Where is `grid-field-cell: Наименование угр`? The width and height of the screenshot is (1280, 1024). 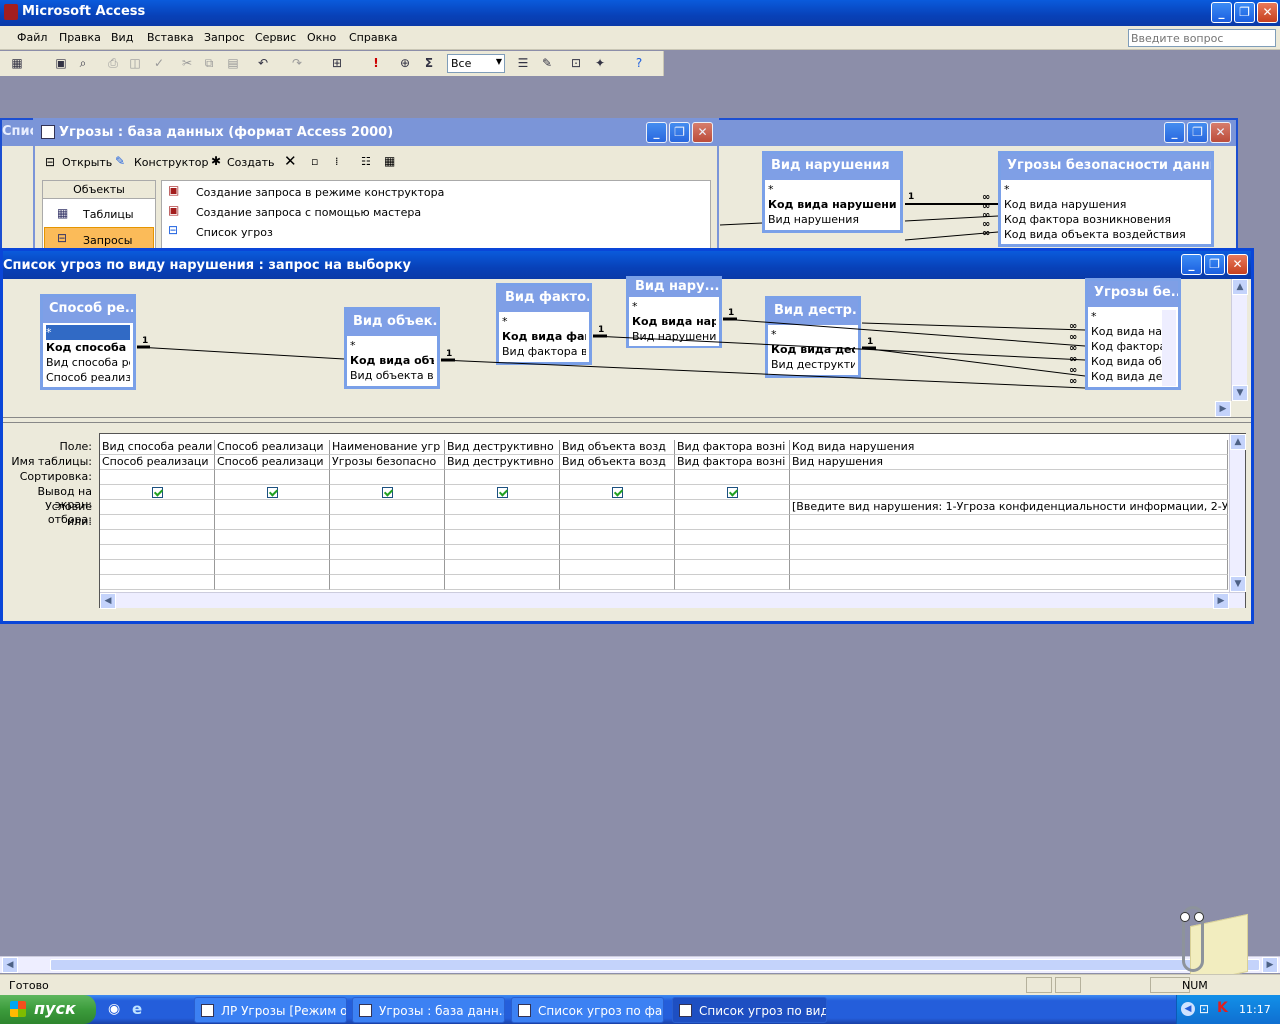 grid-field-cell: Наименование угр is located at coordinates (387, 447).